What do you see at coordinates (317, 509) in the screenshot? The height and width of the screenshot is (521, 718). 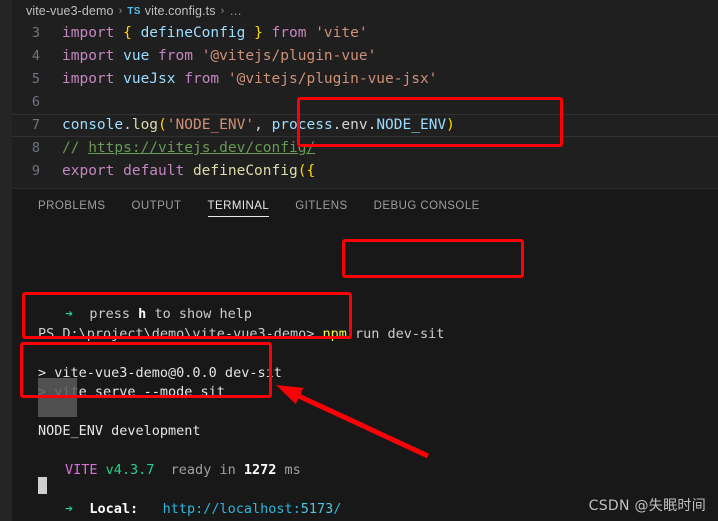 I see `terminal-text: 5173` at bounding box center [317, 509].